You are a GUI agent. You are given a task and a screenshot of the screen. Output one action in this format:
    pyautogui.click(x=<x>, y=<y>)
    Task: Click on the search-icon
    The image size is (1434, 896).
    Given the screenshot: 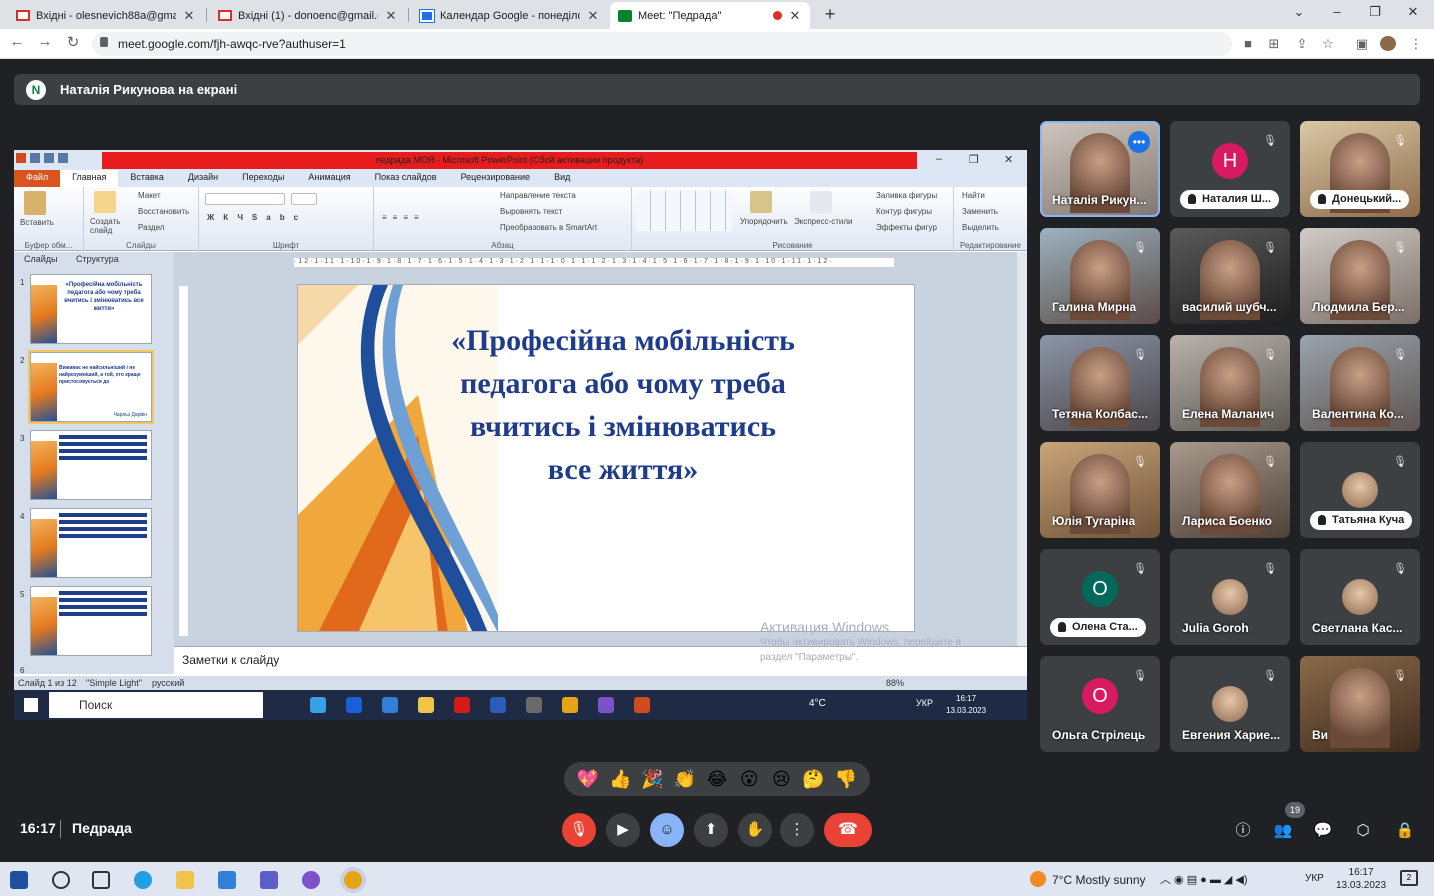 What is the action you would take?
    pyautogui.click(x=61, y=880)
    